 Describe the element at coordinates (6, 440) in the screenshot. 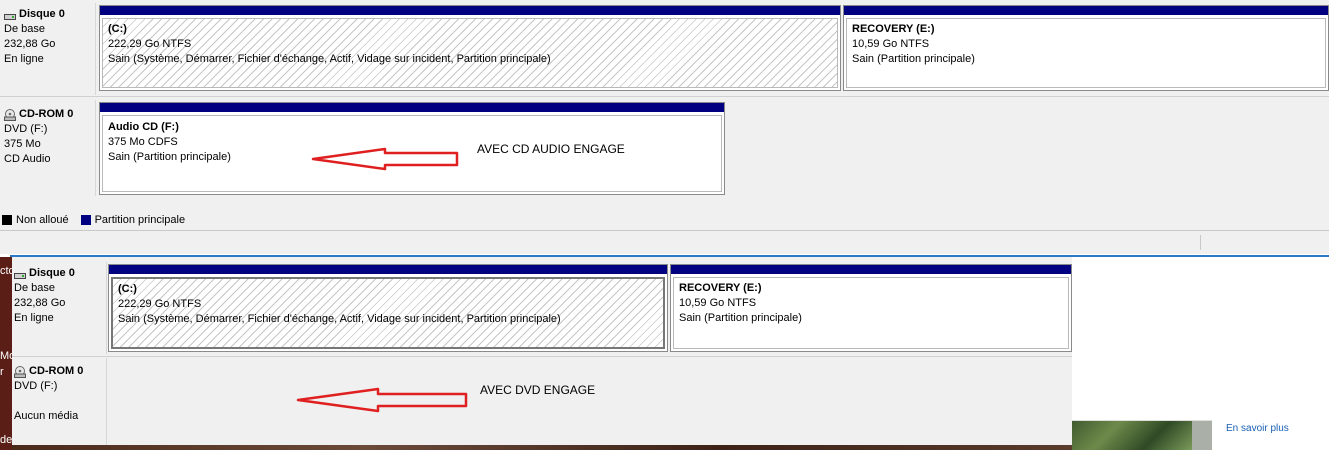

I see `left-fragment: de` at that location.